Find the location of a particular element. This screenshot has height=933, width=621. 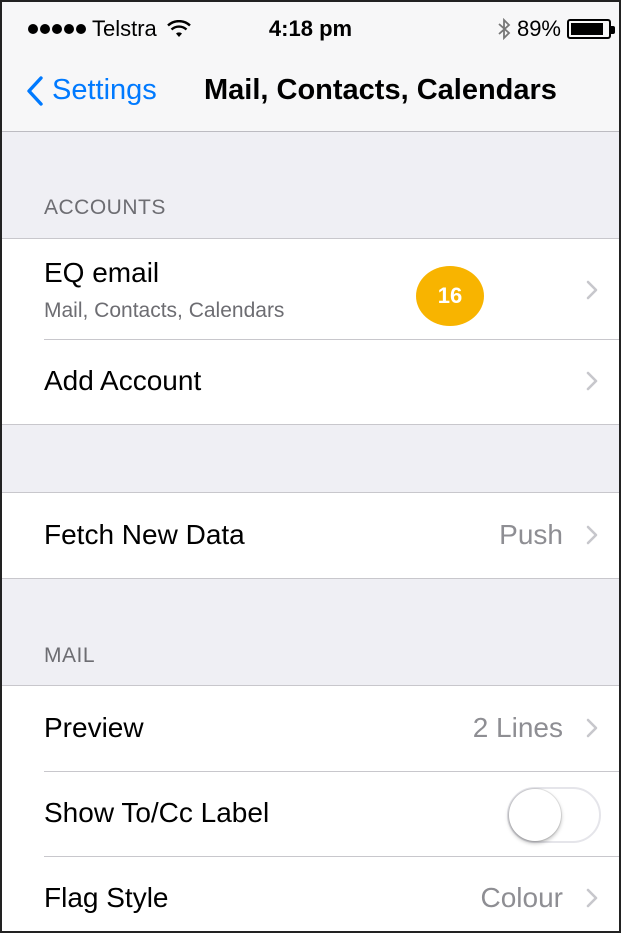

battery-icon is located at coordinates (591, 29).